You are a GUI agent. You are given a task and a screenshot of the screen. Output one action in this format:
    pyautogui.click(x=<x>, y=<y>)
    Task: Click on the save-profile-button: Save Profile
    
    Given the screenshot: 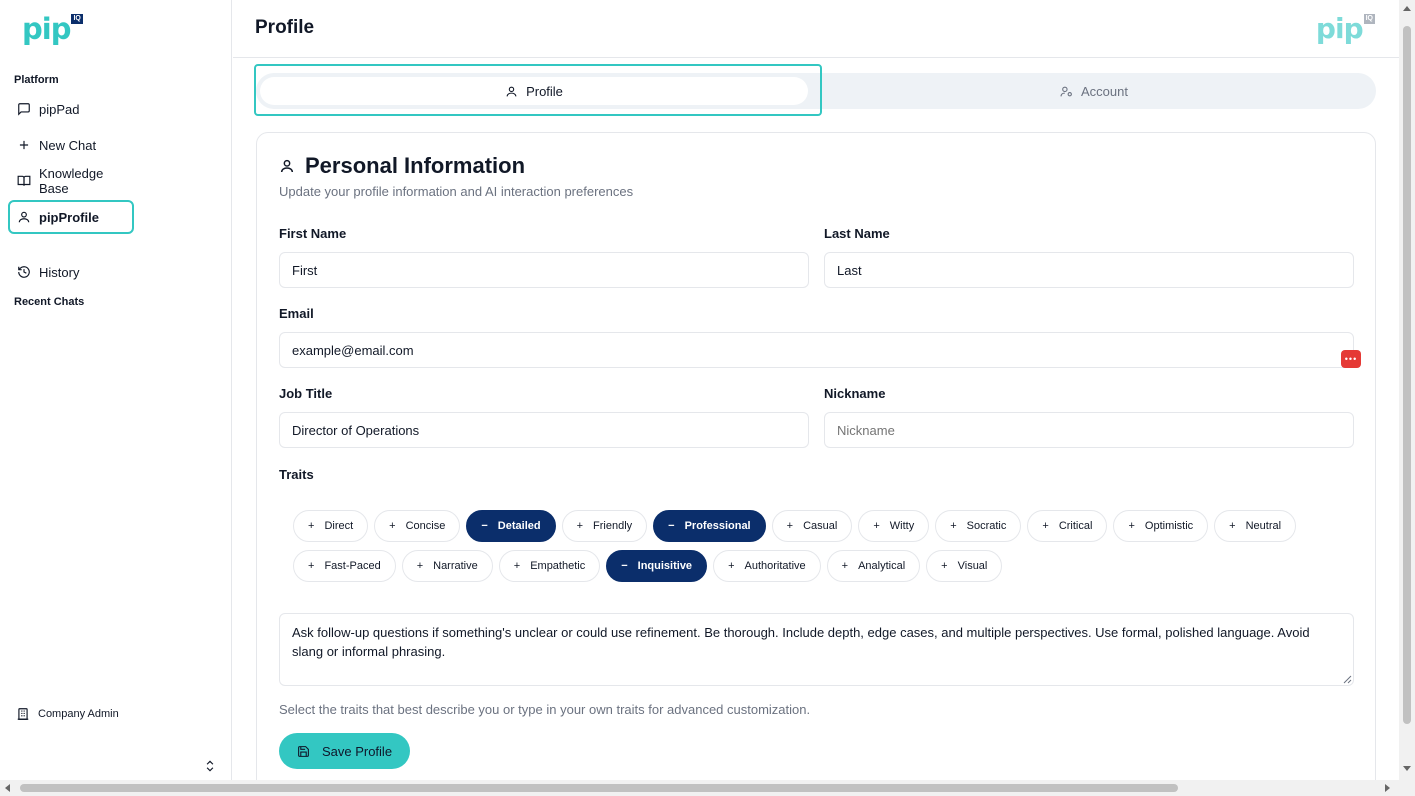 What is the action you would take?
    pyautogui.click(x=344, y=751)
    